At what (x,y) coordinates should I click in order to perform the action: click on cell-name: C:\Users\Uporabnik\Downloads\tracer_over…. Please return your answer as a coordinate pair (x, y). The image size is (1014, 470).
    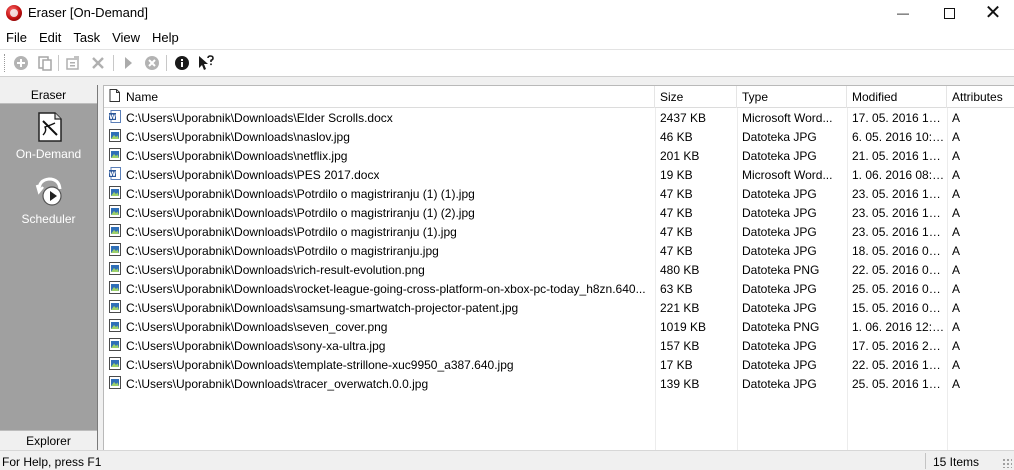
    Looking at the image, I should click on (379, 383).